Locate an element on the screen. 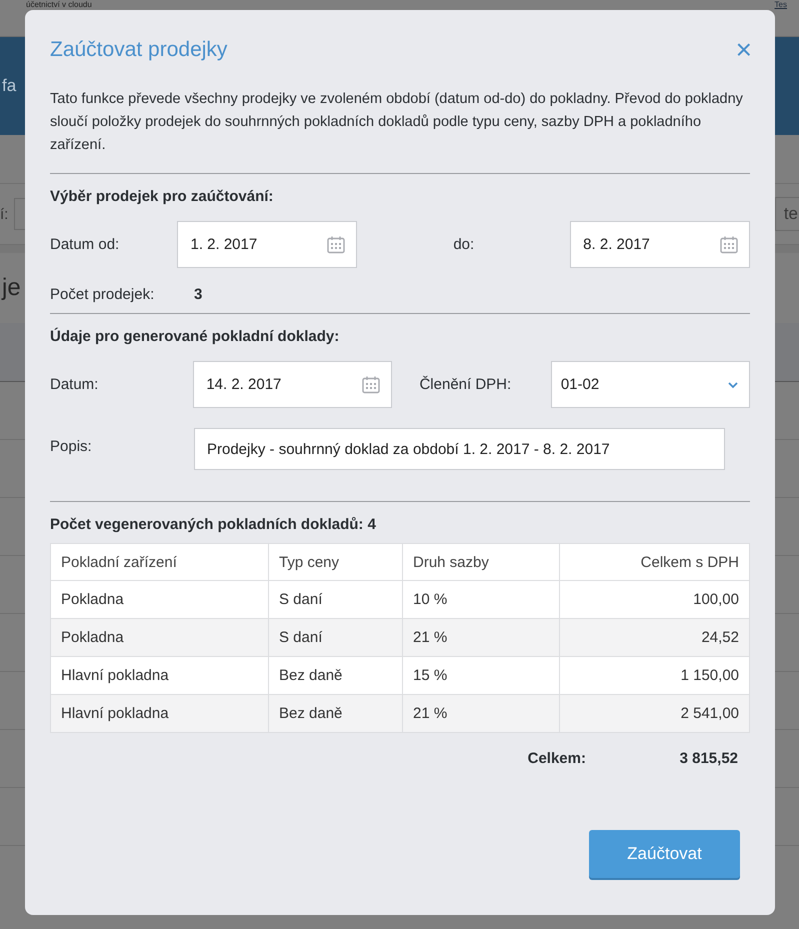 This screenshot has height=929, width=799. count-value: 3 is located at coordinates (198, 294).